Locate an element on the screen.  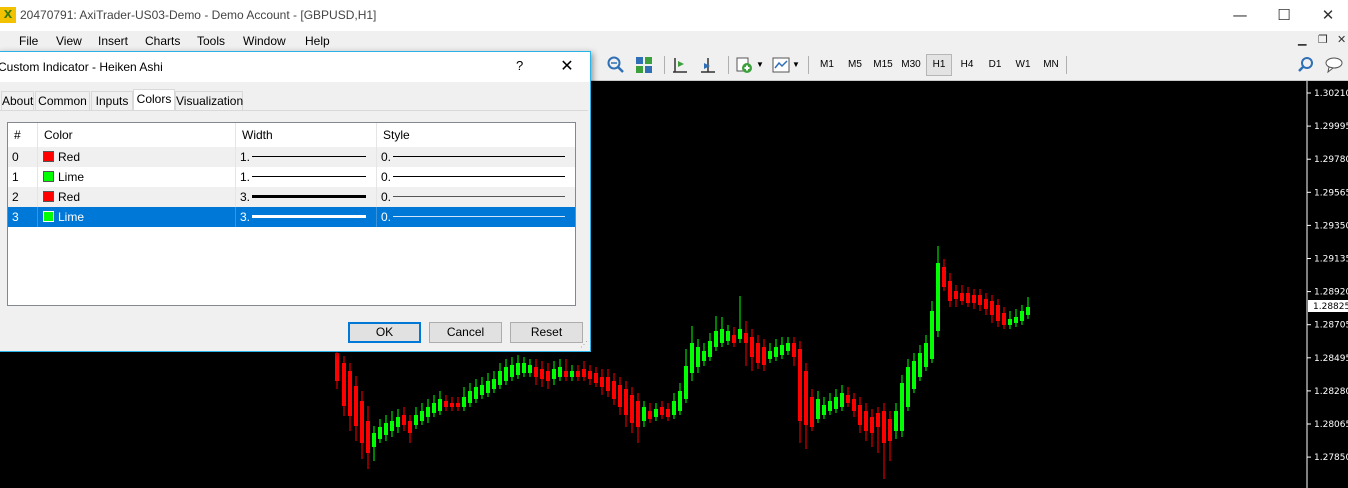
table-row: 2 Red 3. 0. is located at coordinates (291, 197).